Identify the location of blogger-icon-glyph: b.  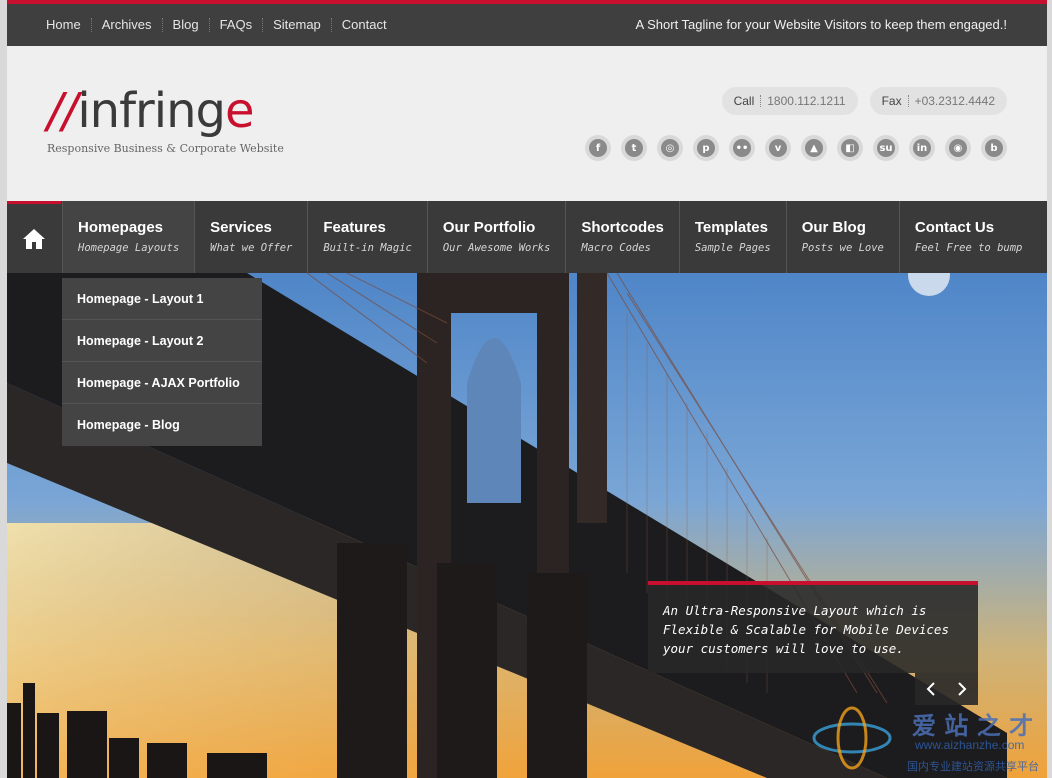
(994, 148).